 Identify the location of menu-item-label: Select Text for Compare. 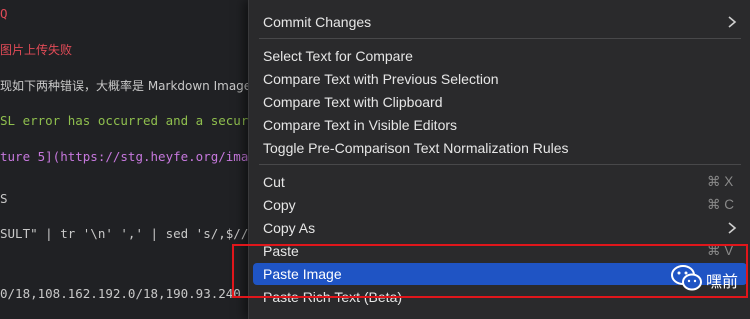
(338, 56).